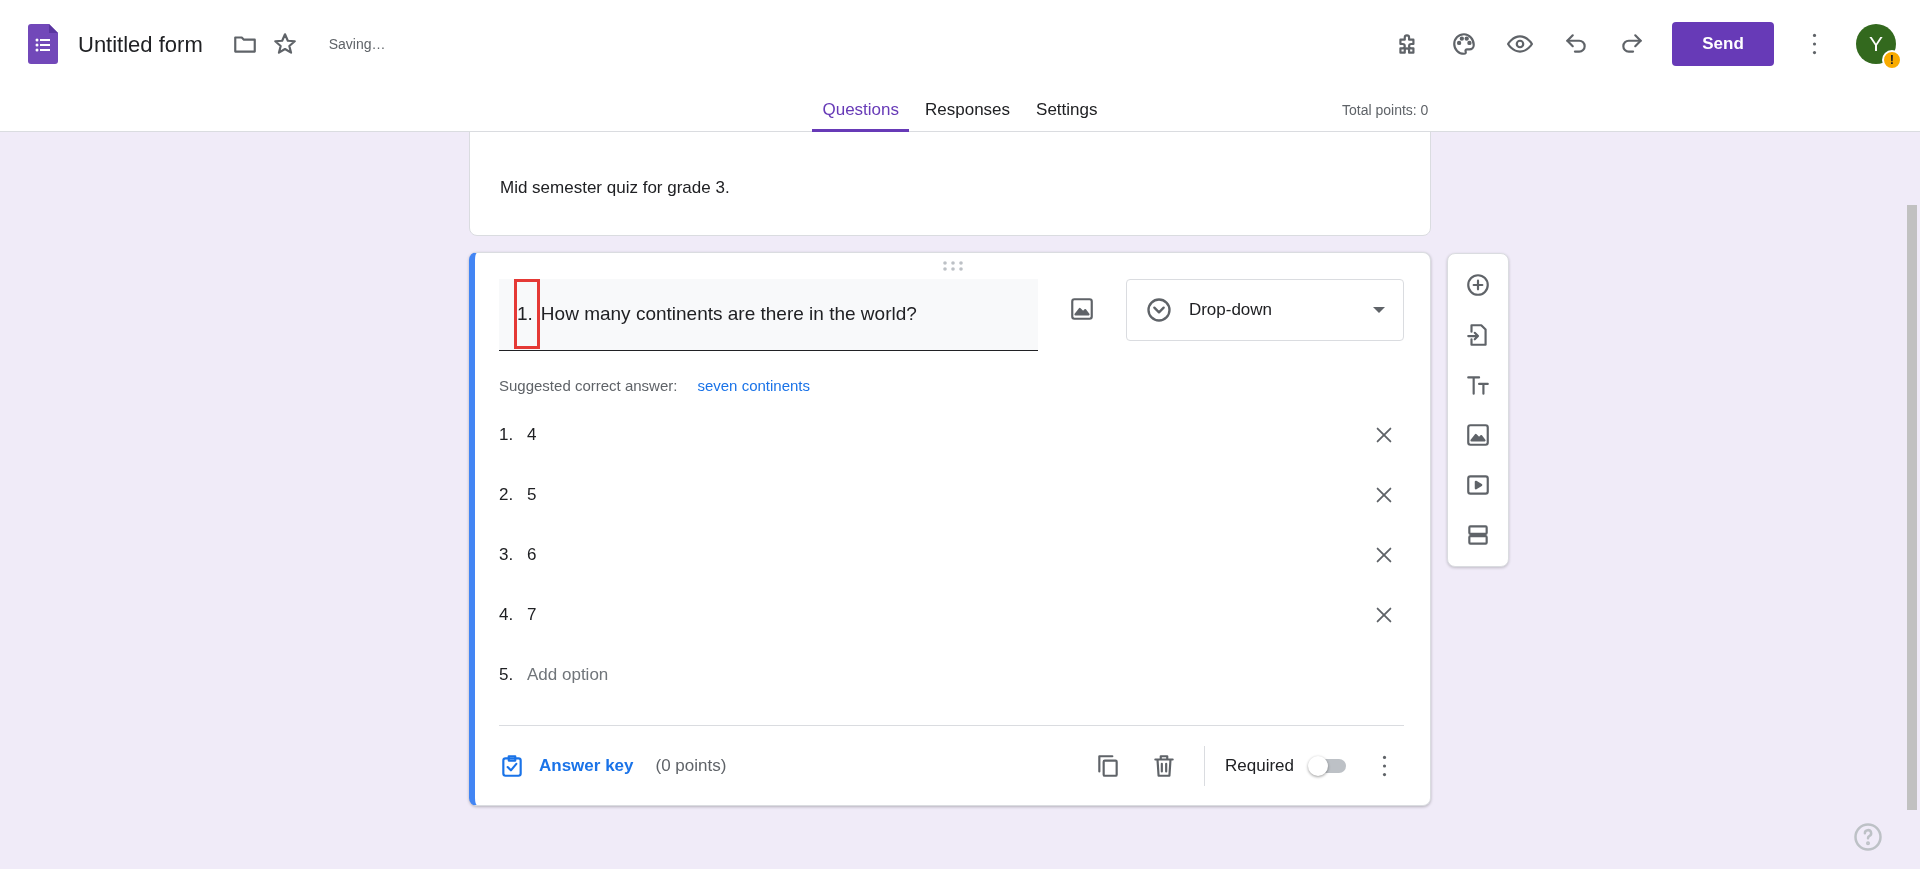 This screenshot has height=869, width=1920. Describe the element at coordinates (507, 615) in the screenshot. I see `option-number: 4.` at that location.